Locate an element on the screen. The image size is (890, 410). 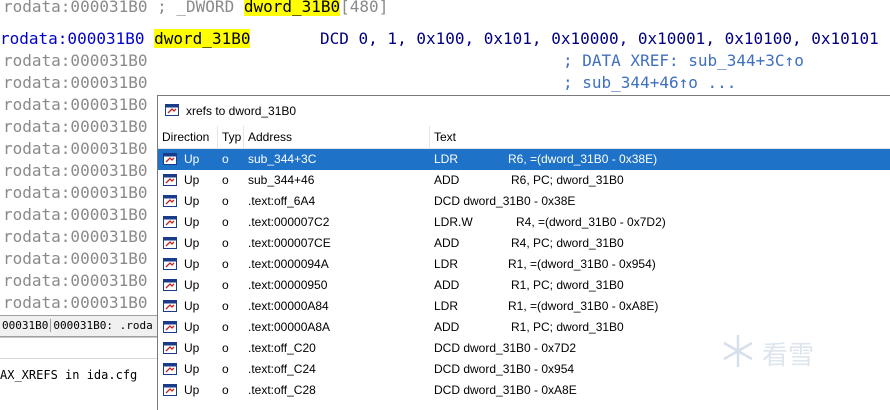
xref-operands: R4, =(dword_31B0 - 0x7D2) is located at coordinates (591, 222).